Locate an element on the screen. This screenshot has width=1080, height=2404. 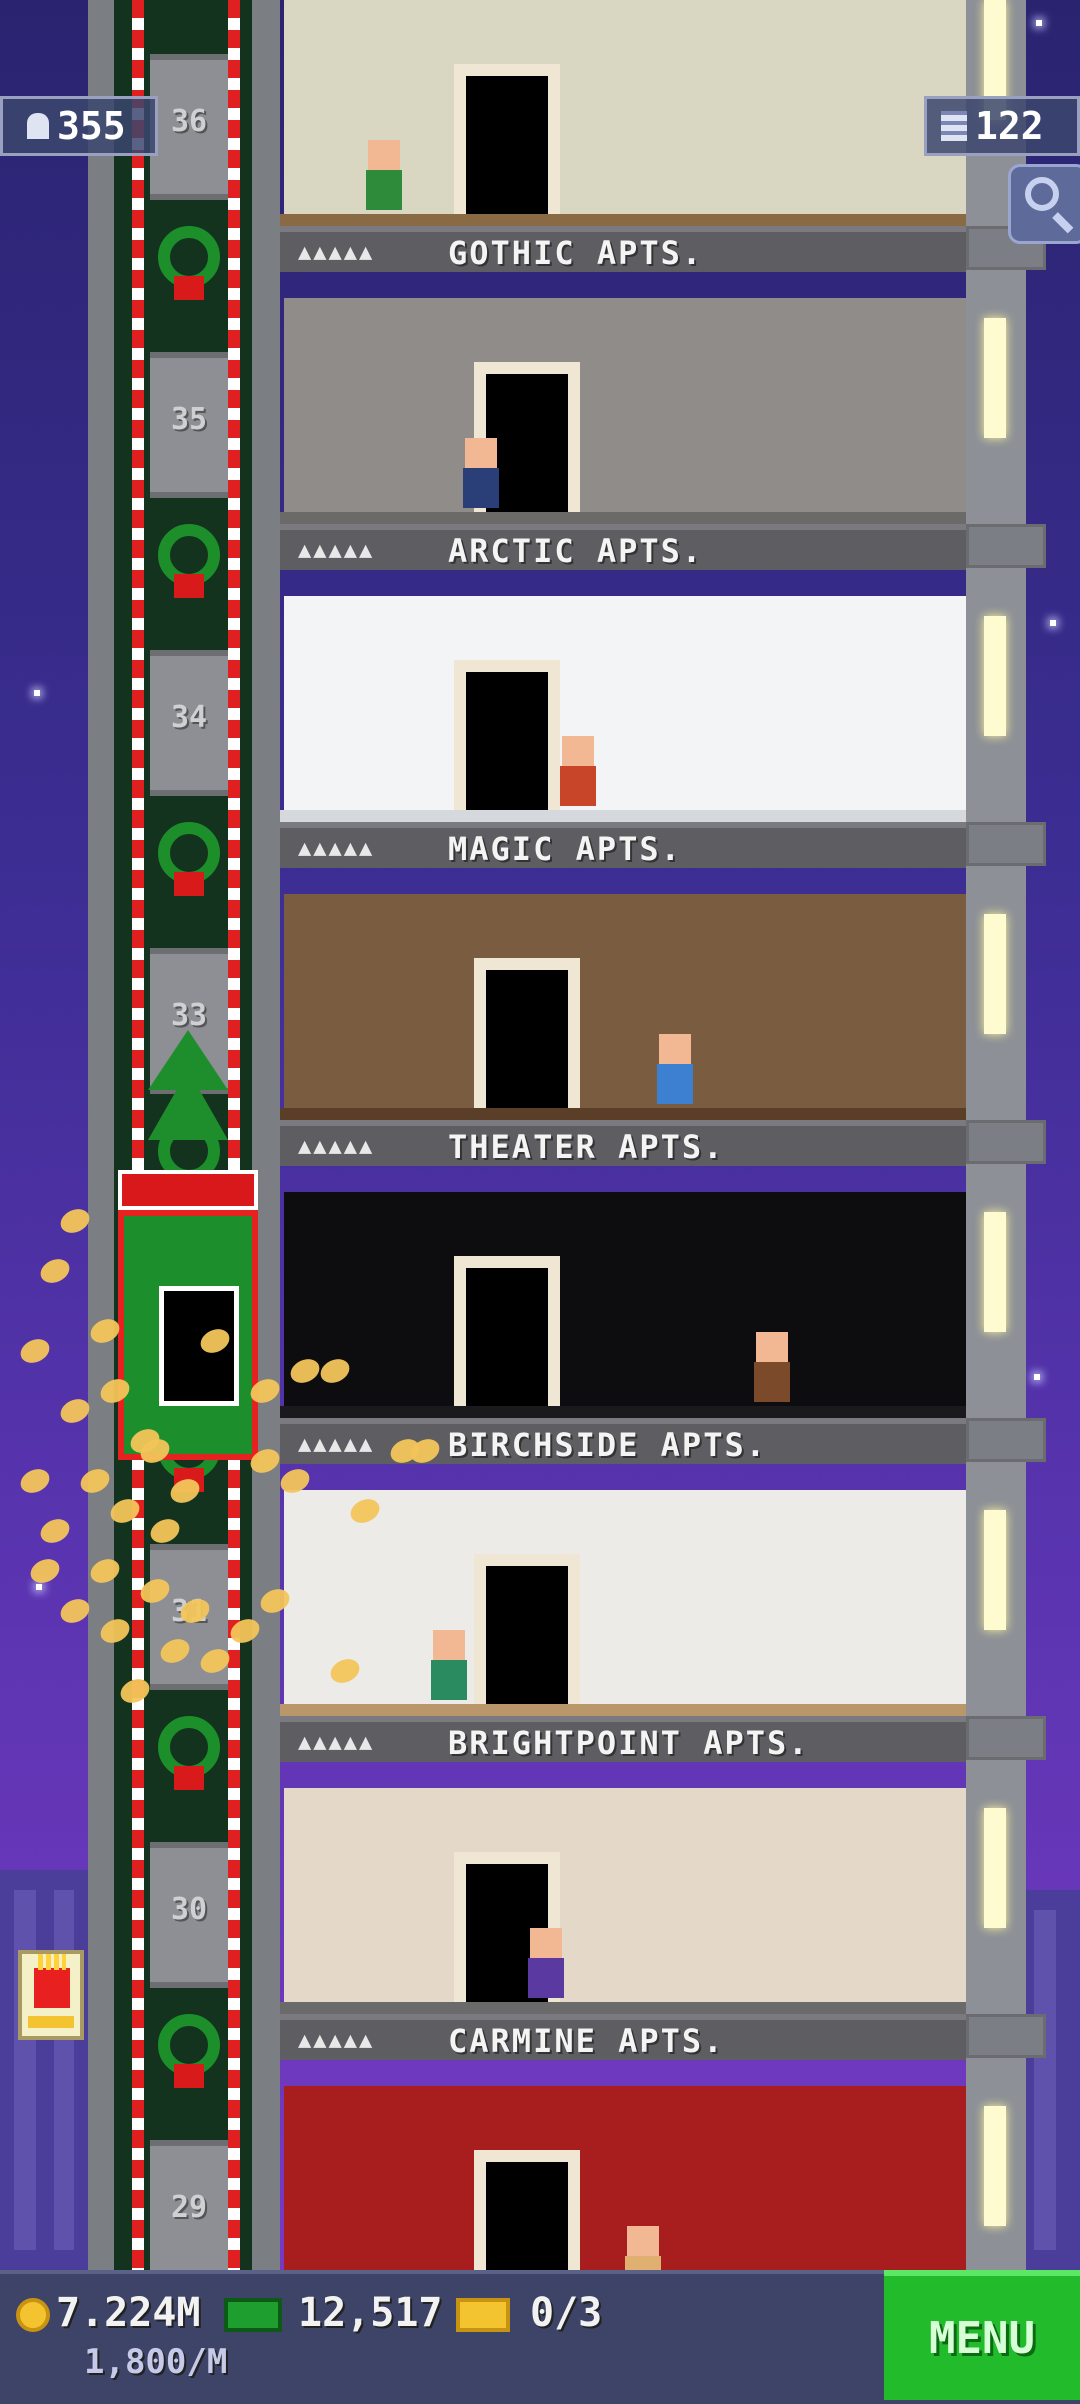
tower-floor: ▲▲▲▲▲ MAGIC APTS. is located at coordinates (623, 745).